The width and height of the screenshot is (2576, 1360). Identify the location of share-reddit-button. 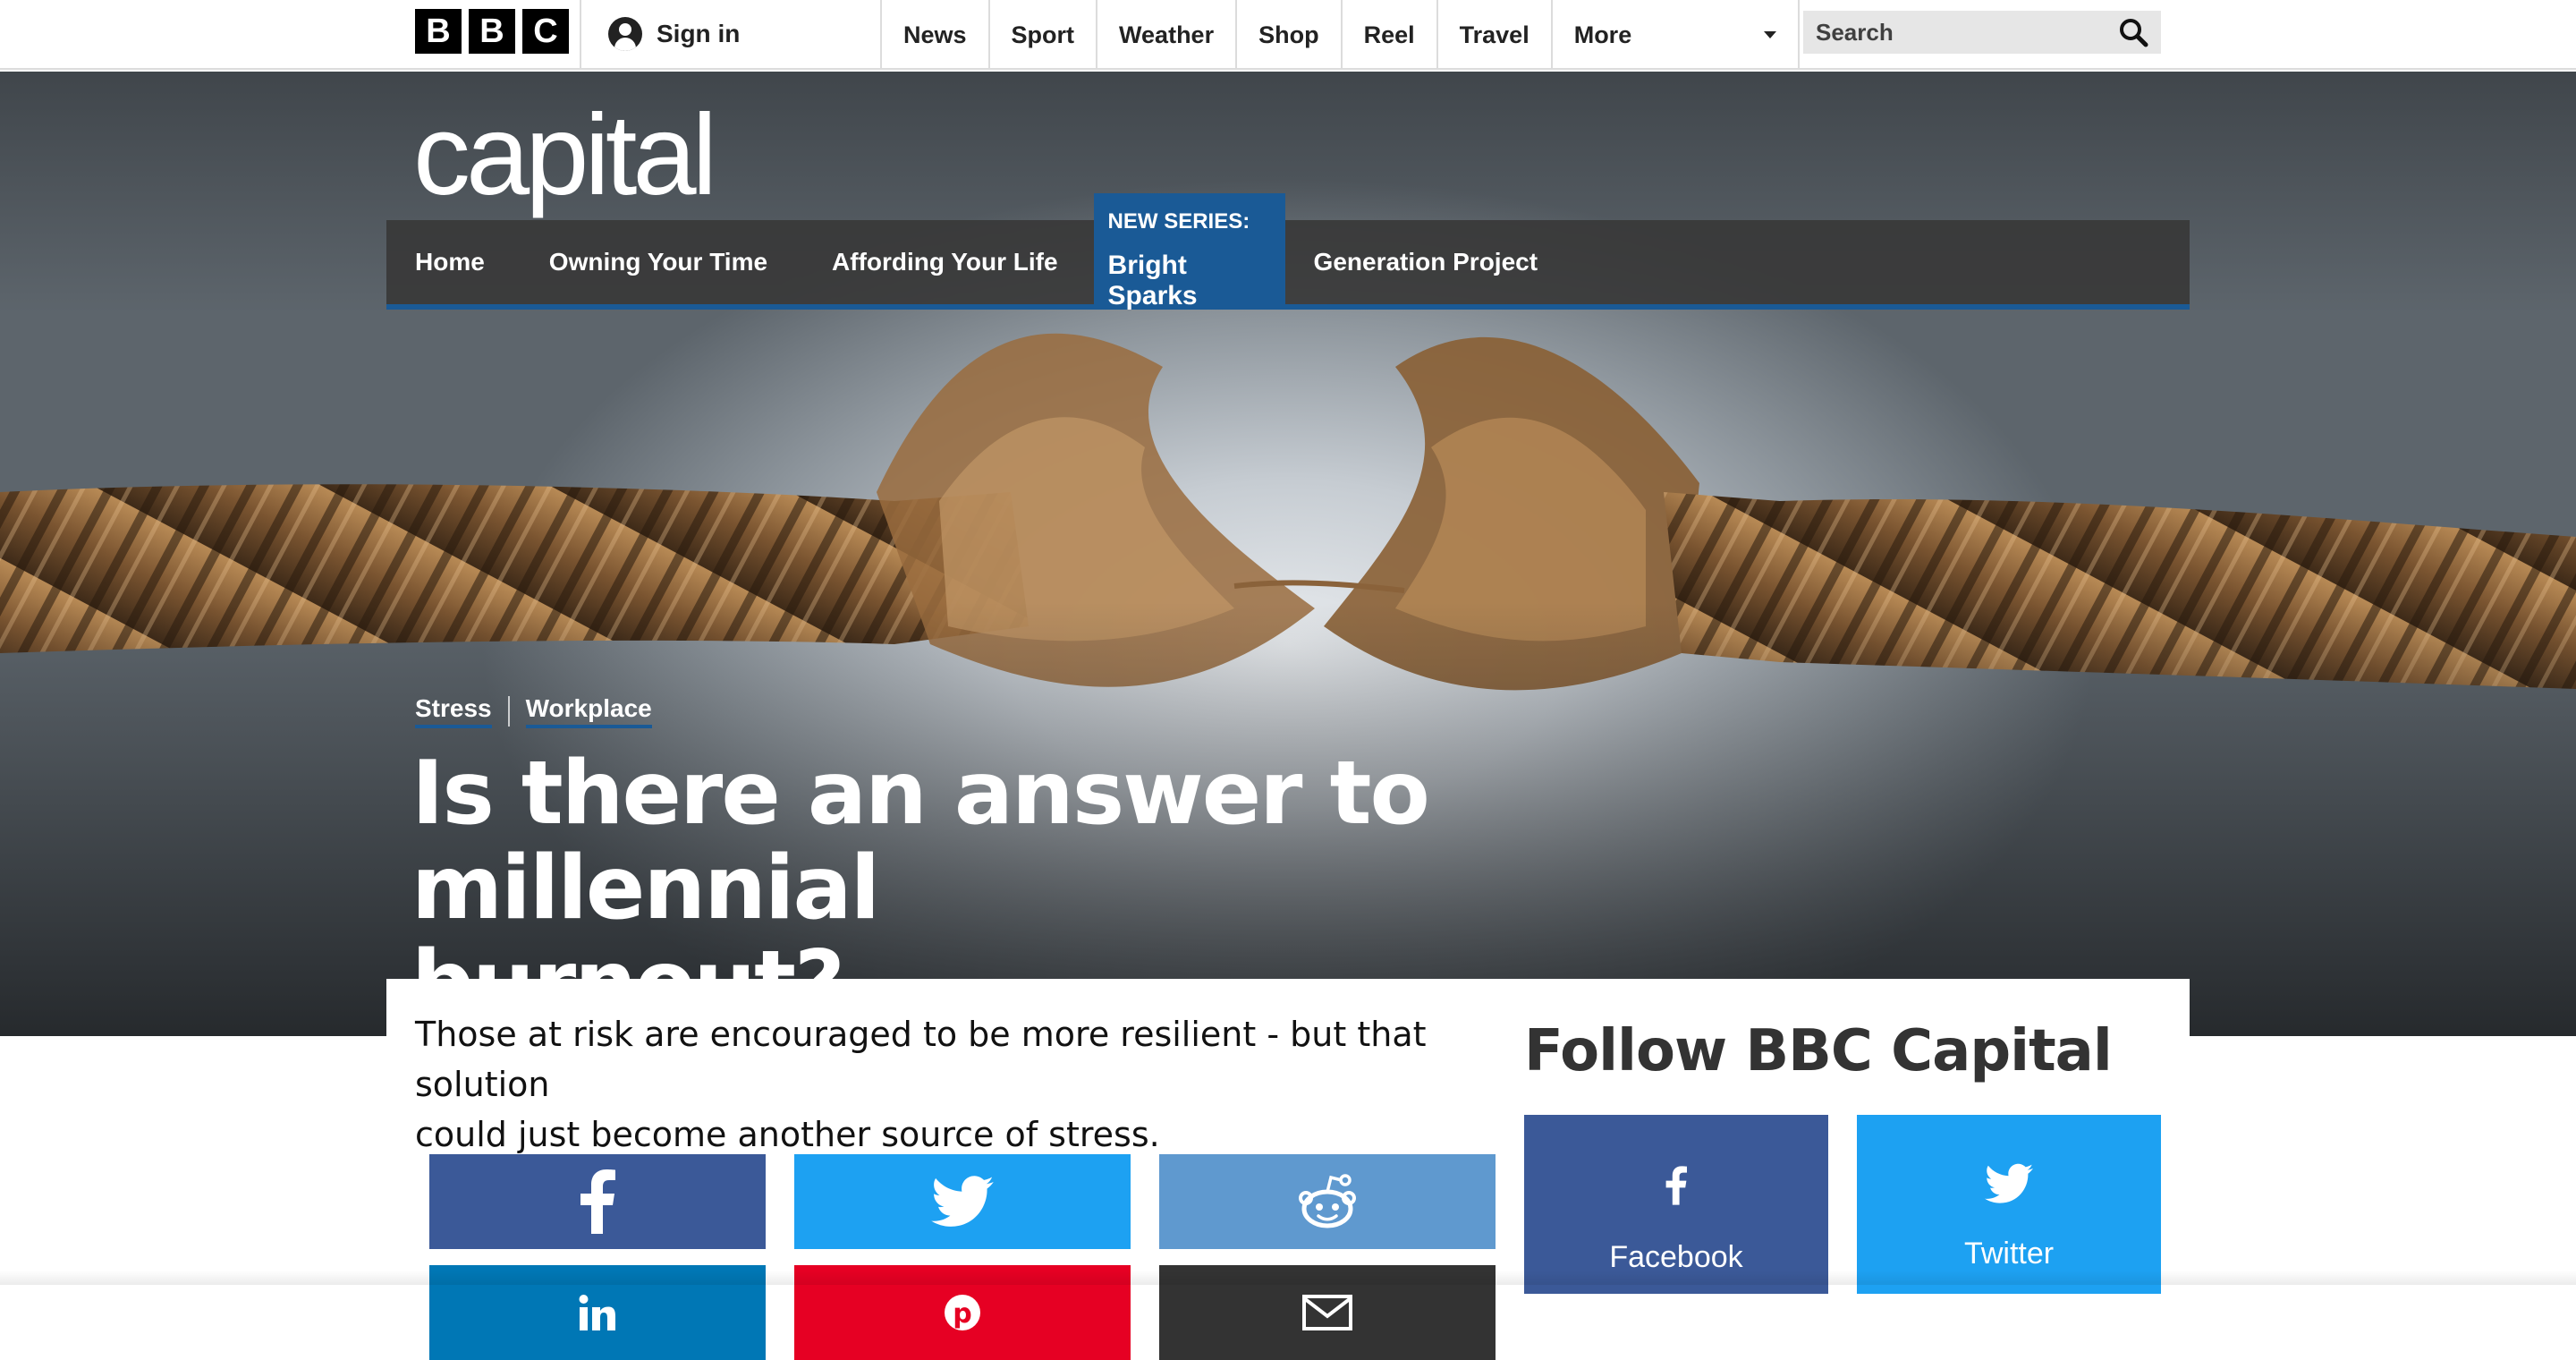
(1327, 1202).